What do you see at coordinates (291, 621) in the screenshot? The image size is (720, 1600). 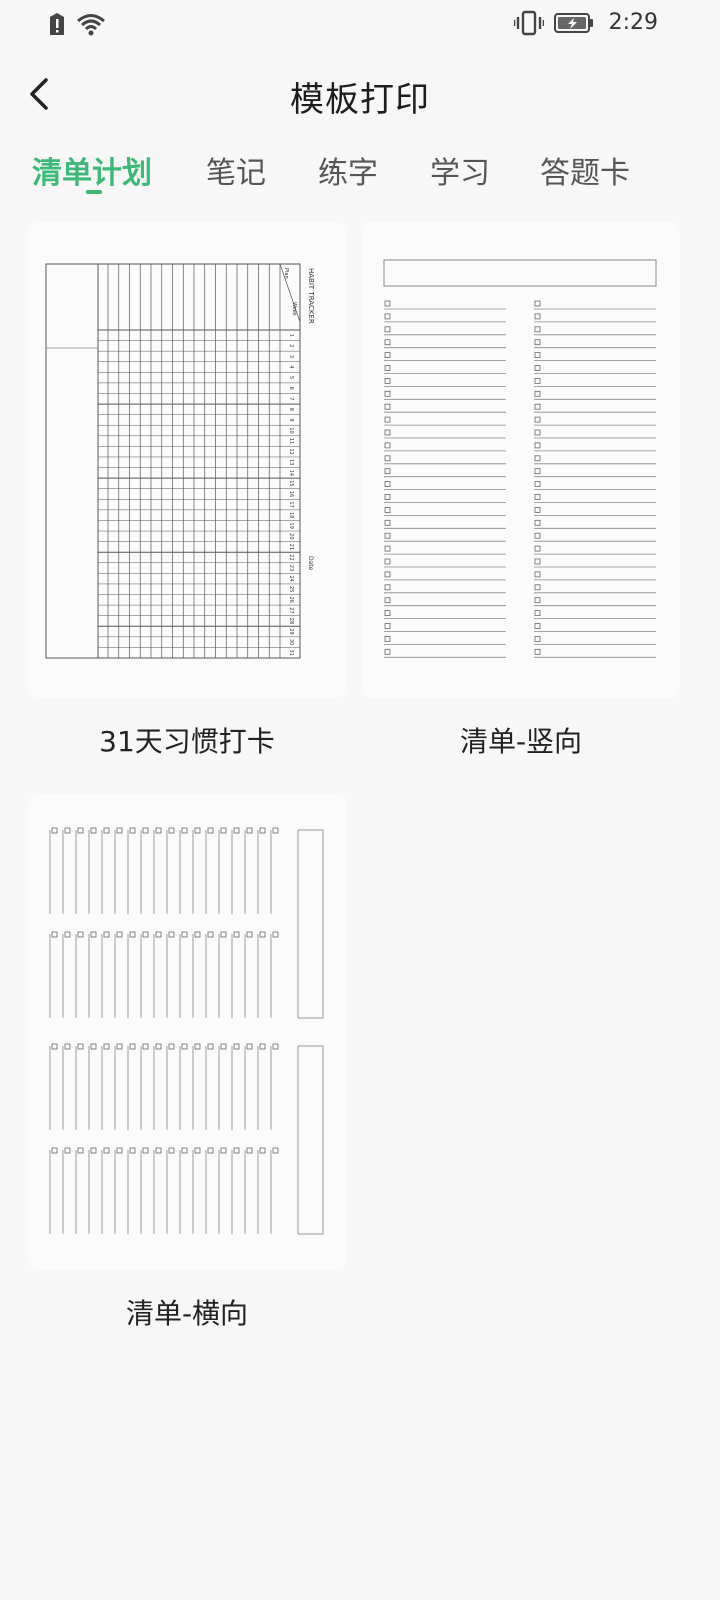 I see `habit-tracker-day-label: 28` at bounding box center [291, 621].